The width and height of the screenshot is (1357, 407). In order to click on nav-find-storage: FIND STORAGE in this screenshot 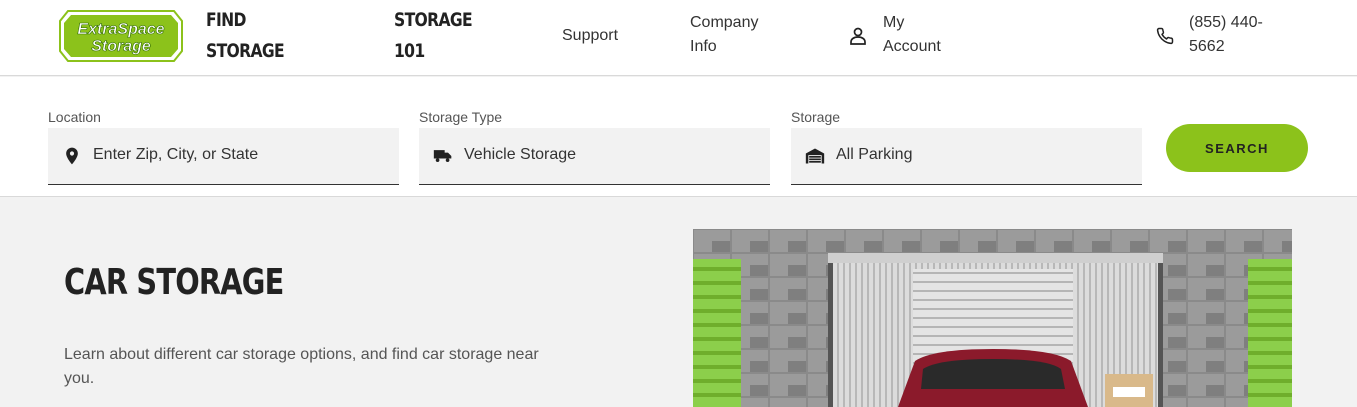, I will do `click(245, 36)`.